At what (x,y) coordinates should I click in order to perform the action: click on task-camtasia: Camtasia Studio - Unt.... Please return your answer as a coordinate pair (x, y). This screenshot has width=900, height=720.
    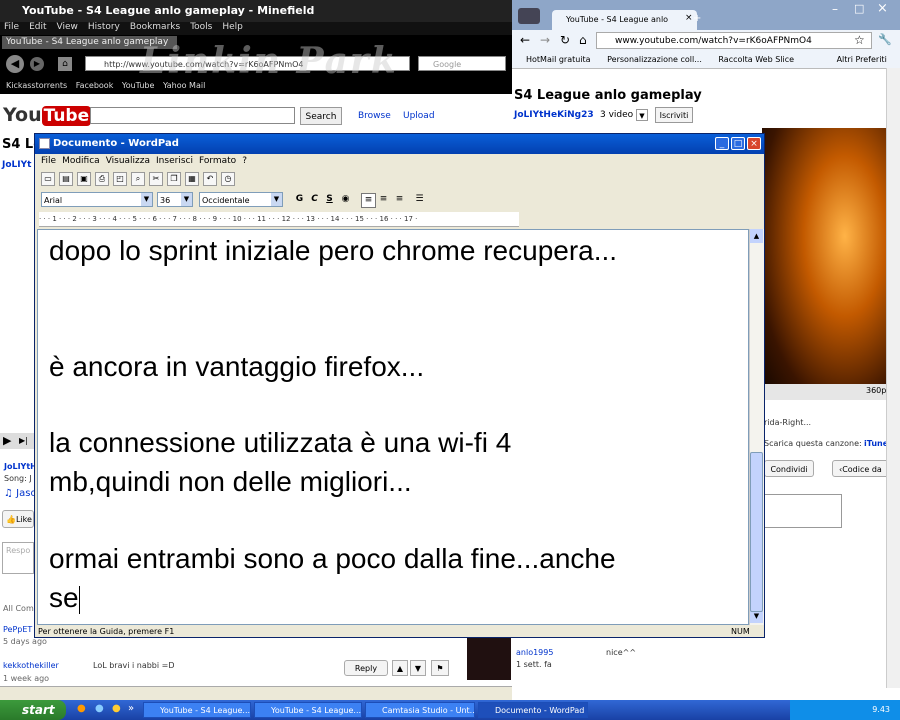
    Looking at the image, I should click on (420, 710).